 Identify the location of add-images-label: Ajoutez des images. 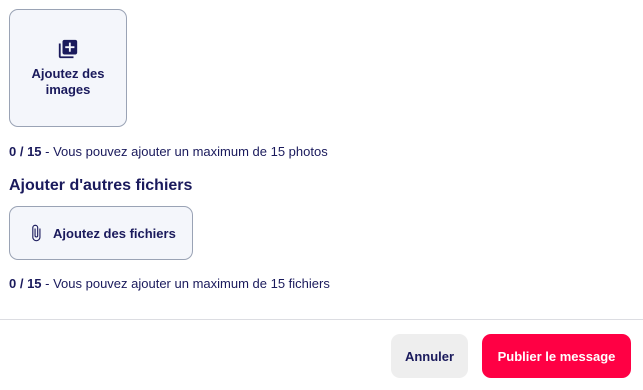
(68, 81).